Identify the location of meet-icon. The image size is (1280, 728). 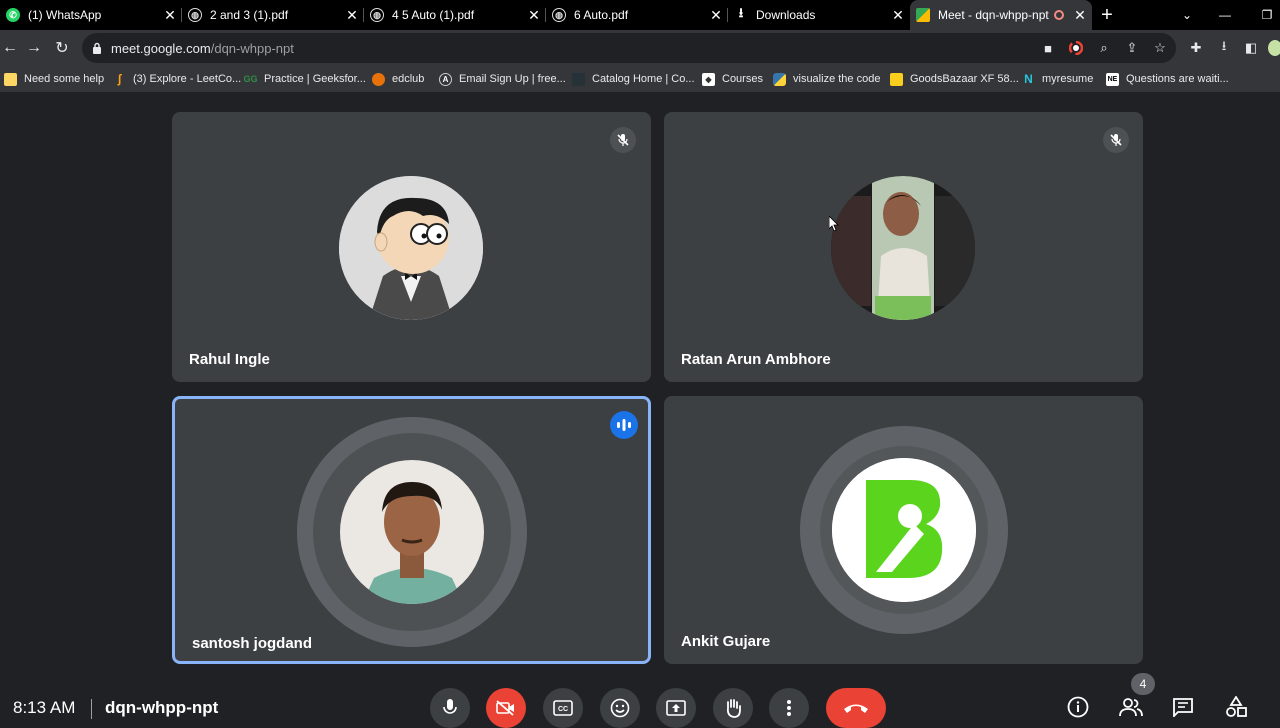
(923, 15).